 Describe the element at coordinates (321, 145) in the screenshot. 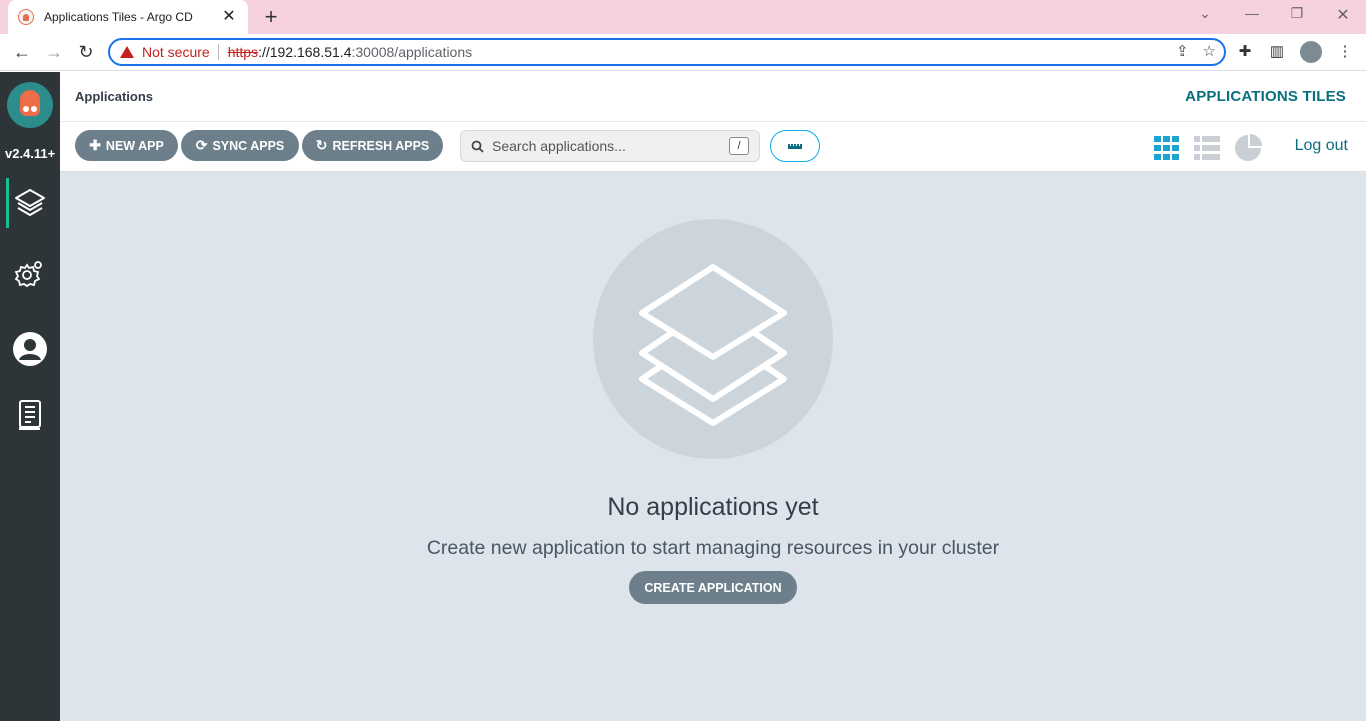

I see `refresh-icon: ↻` at that location.